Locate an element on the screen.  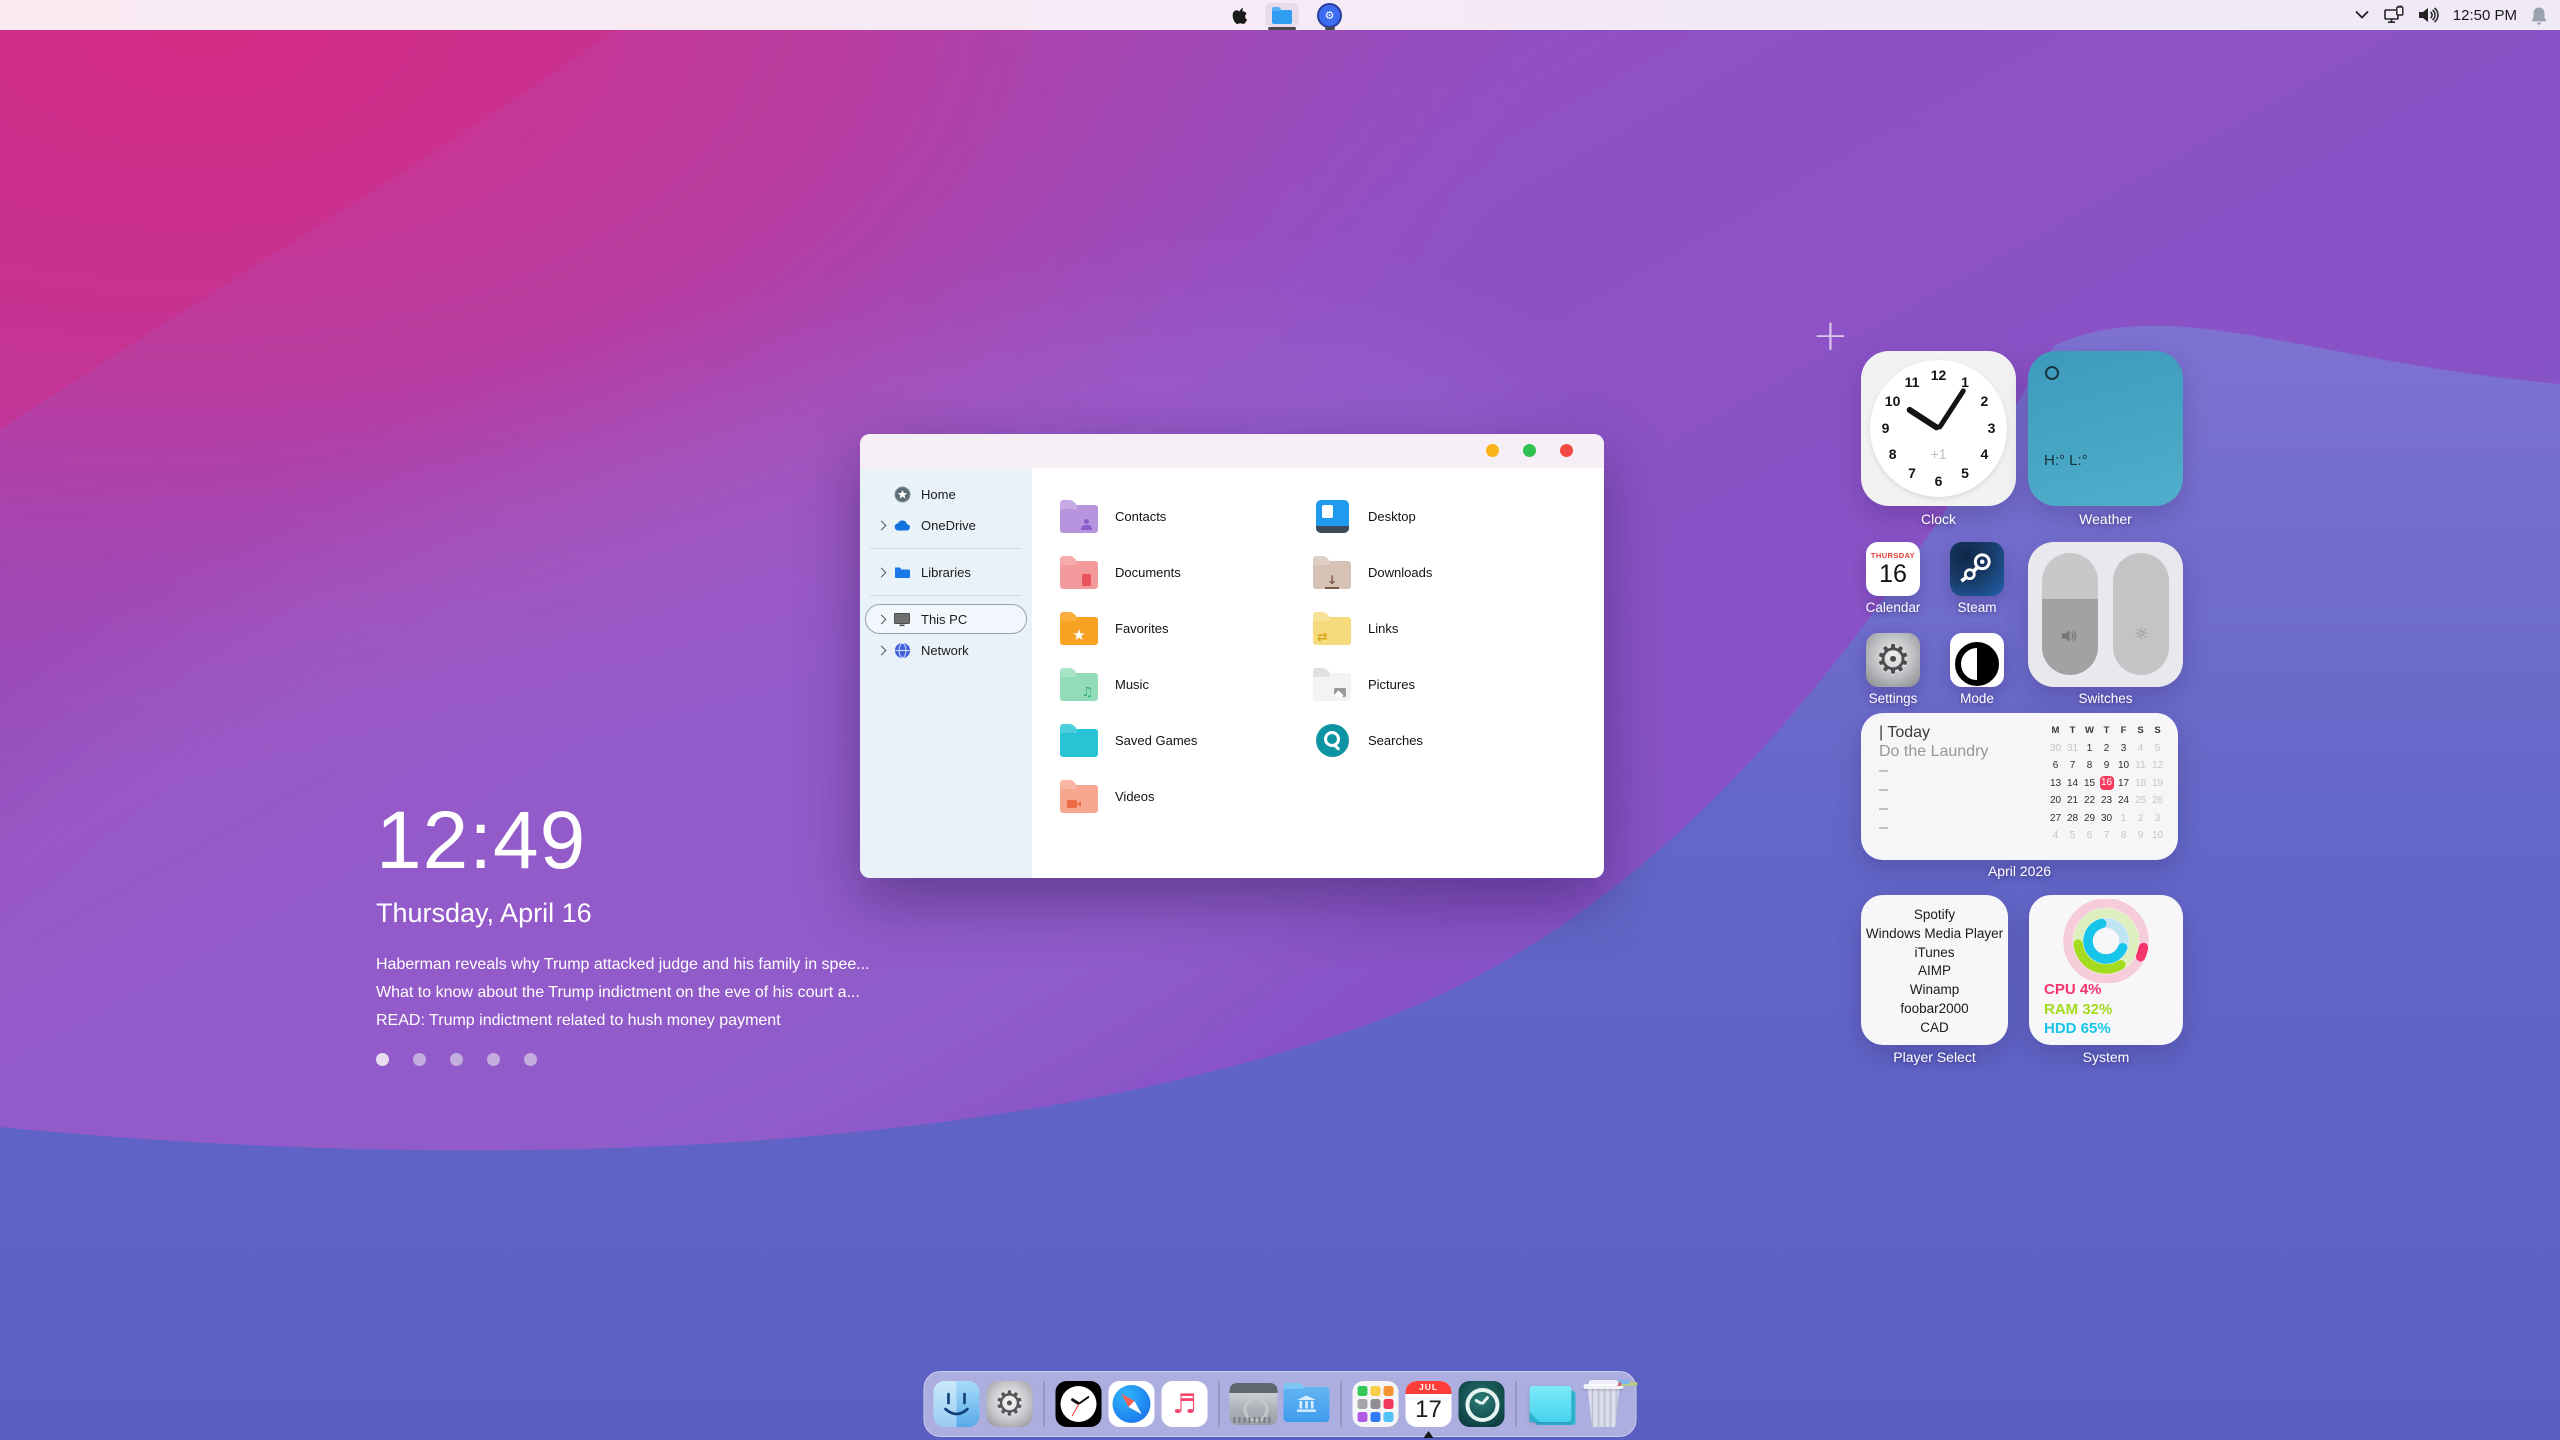
folder-item-downloads: Downloads is located at coordinates (1457, 572).